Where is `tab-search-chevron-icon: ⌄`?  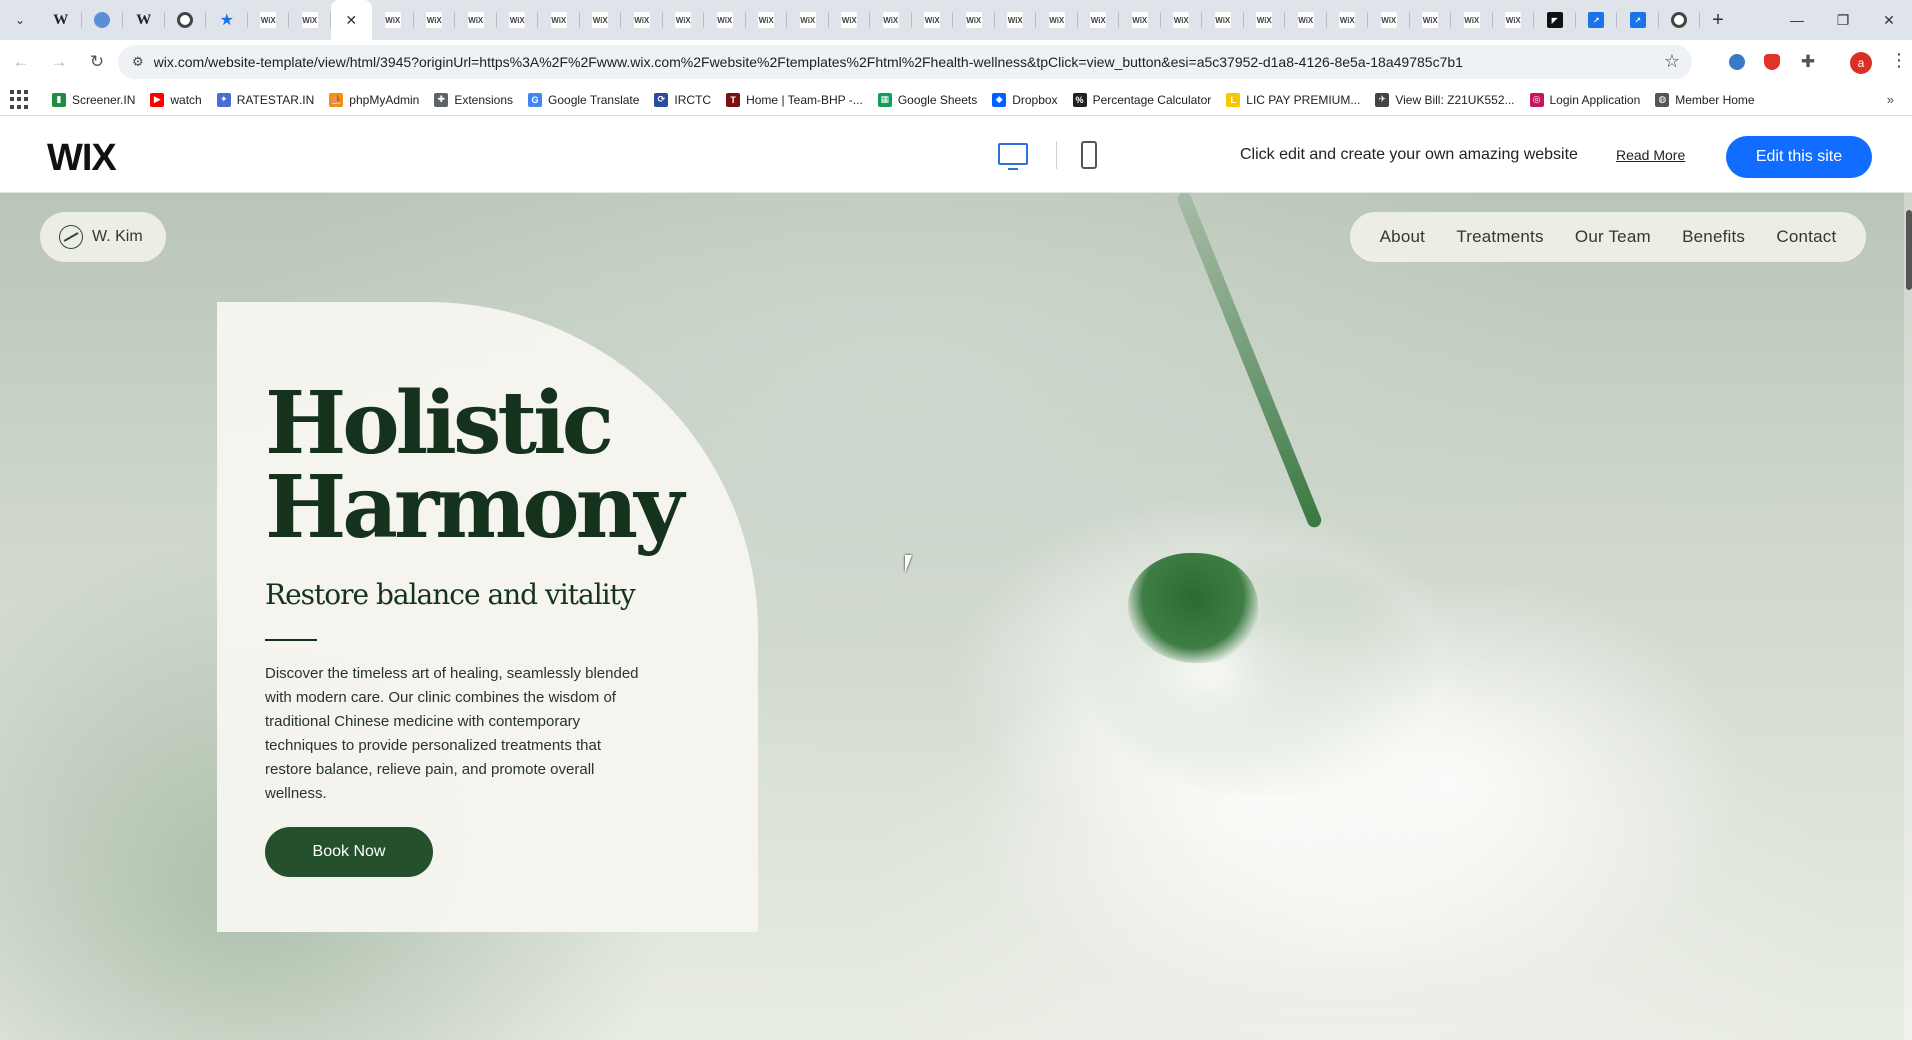 tab-search-chevron-icon: ⌄ is located at coordinates (20, 20).